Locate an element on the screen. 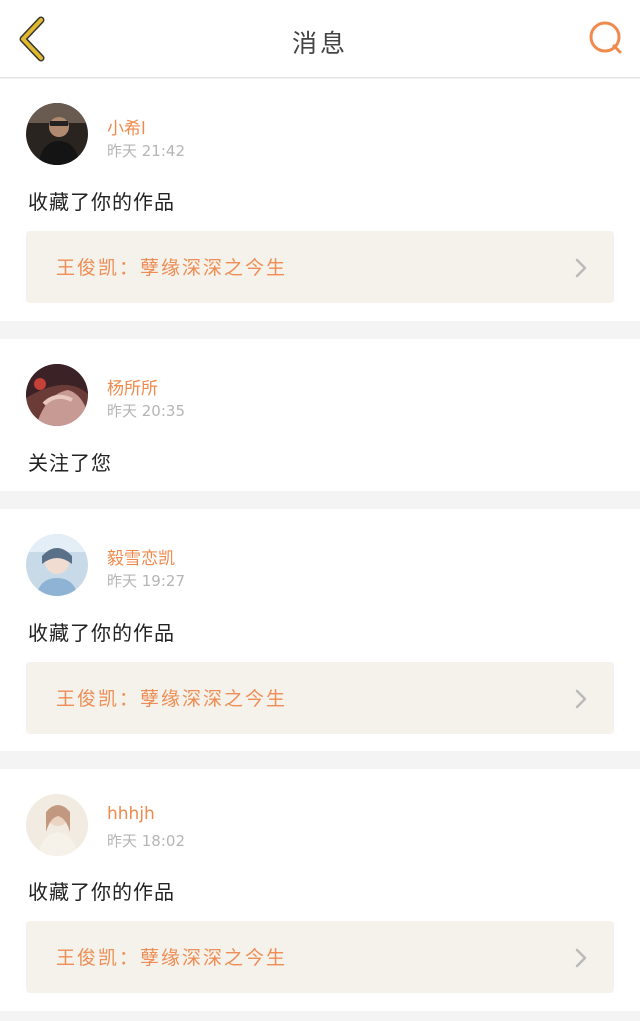  timestamp: 昨天 19:27 is located at coordinates (146, 581).